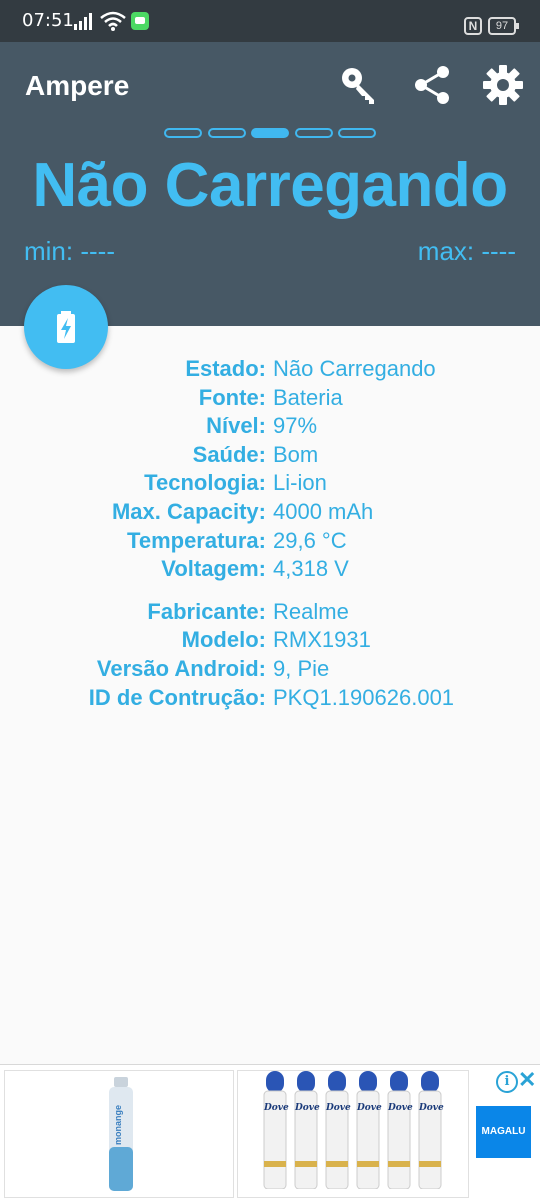  I want to click on ad-info-icon: i, so click(507, 1082).